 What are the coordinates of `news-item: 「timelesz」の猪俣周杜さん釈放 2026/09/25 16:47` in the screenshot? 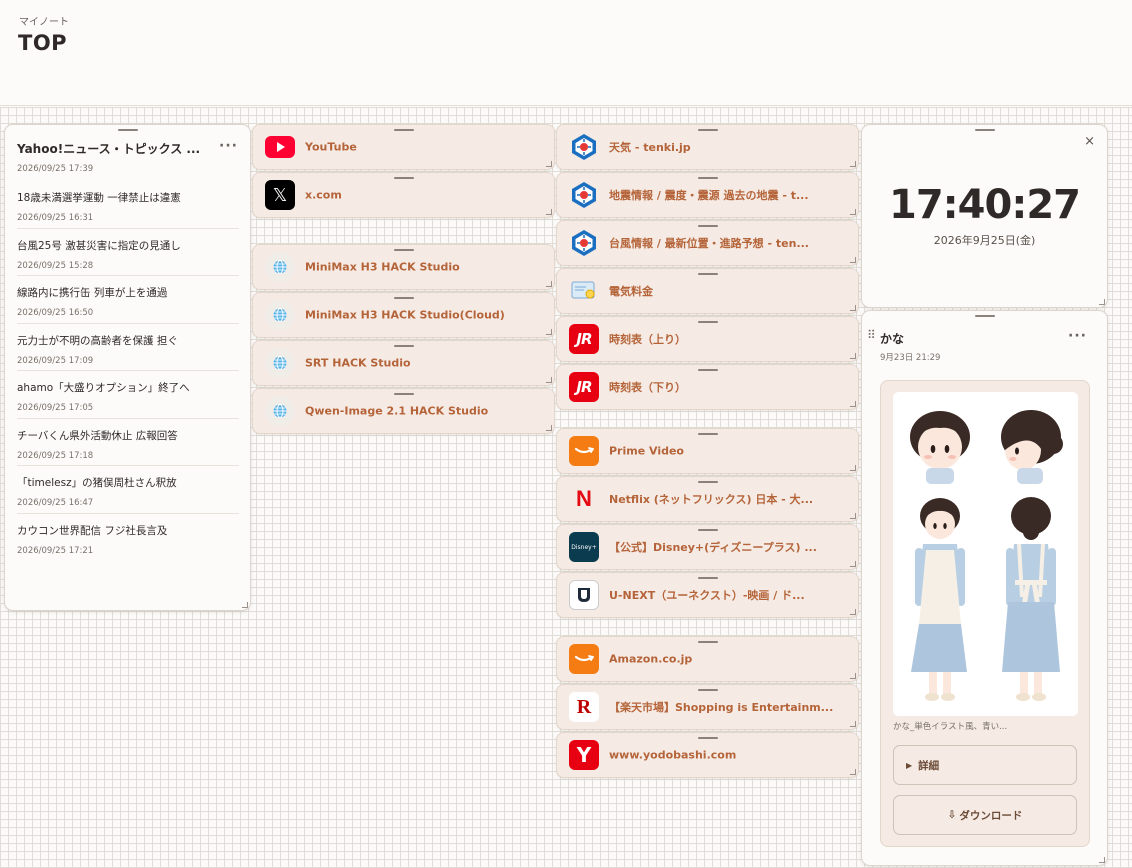 It's located at (128, 490).